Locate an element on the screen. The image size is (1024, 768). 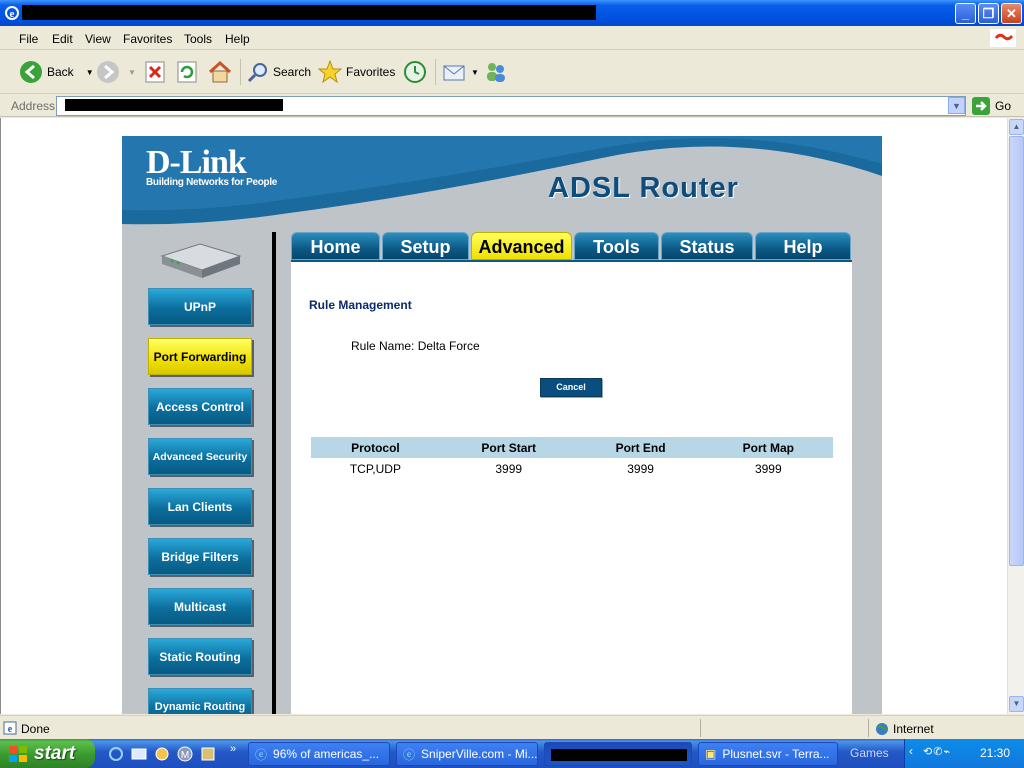
messenger-button is located at coordinates (496, 72).